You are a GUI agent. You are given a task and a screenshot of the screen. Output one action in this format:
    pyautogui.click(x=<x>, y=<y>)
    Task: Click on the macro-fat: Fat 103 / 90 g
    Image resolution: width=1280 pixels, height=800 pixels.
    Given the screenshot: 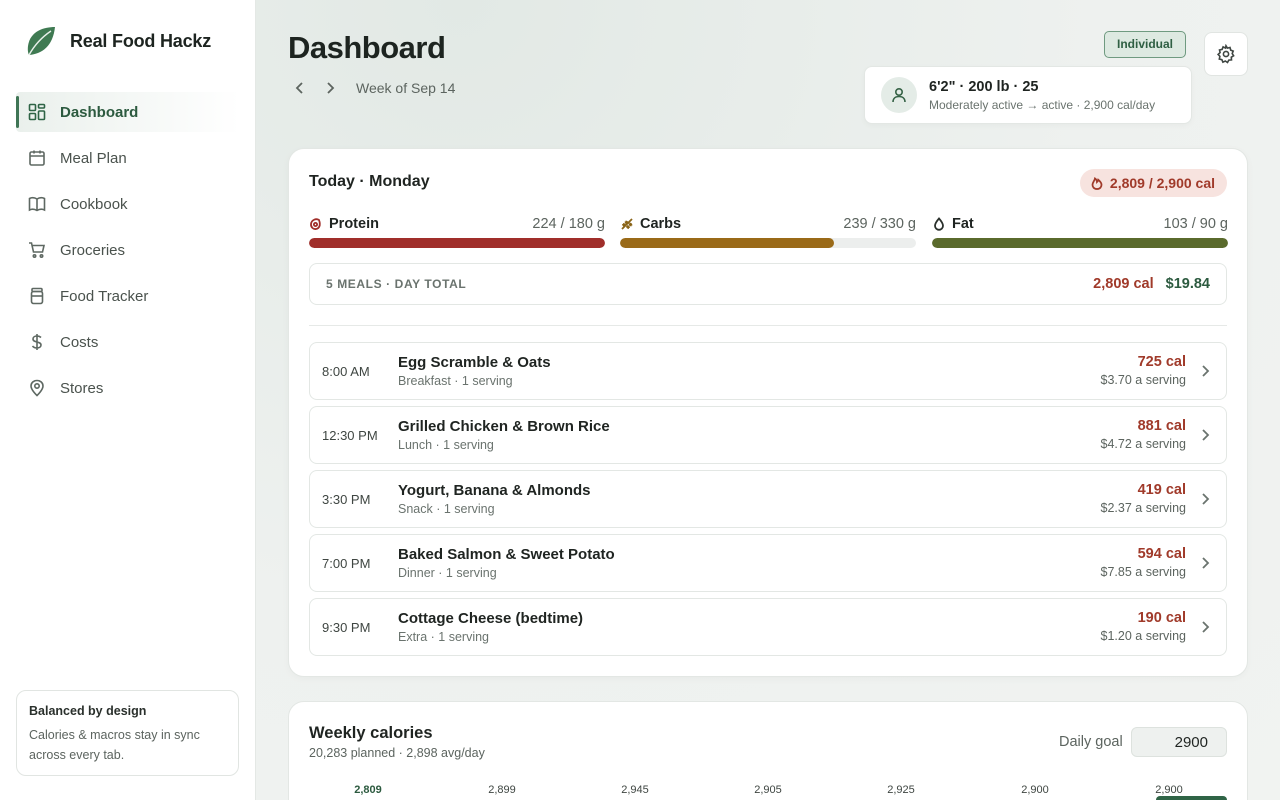 What is the action you would take?
    pyautogui.click(x=1080, y=231)
    